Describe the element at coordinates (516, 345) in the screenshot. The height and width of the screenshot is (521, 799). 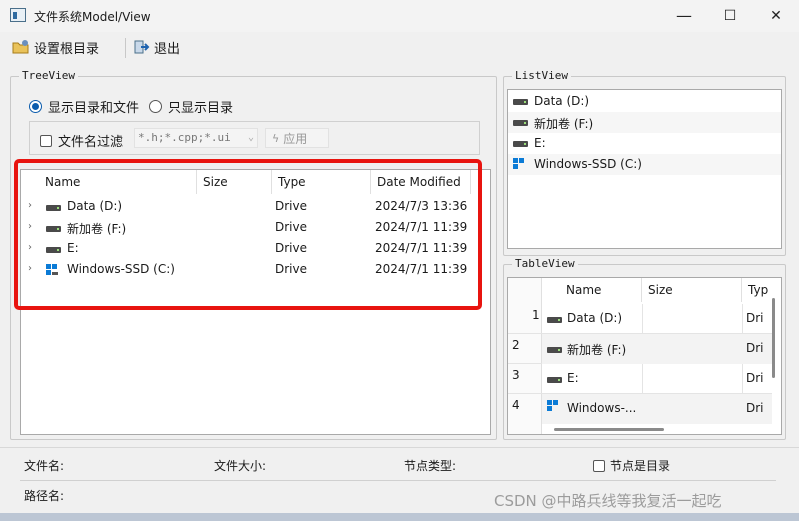
I see `row-number: 2` at that location.